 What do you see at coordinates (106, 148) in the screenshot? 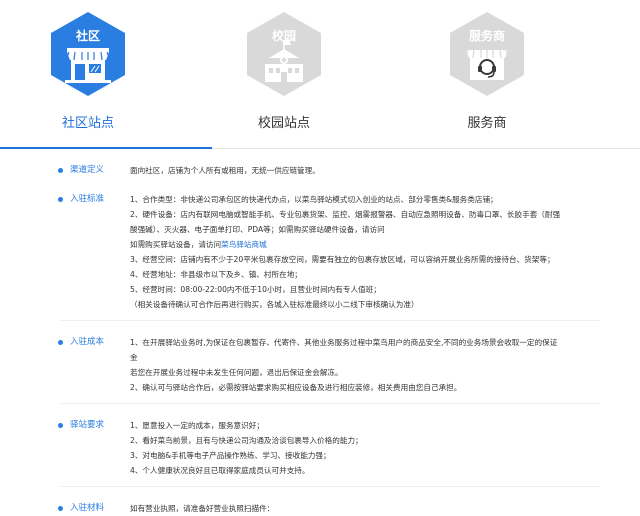
I see `active-tab-underline` at bounding box center [106, 148].